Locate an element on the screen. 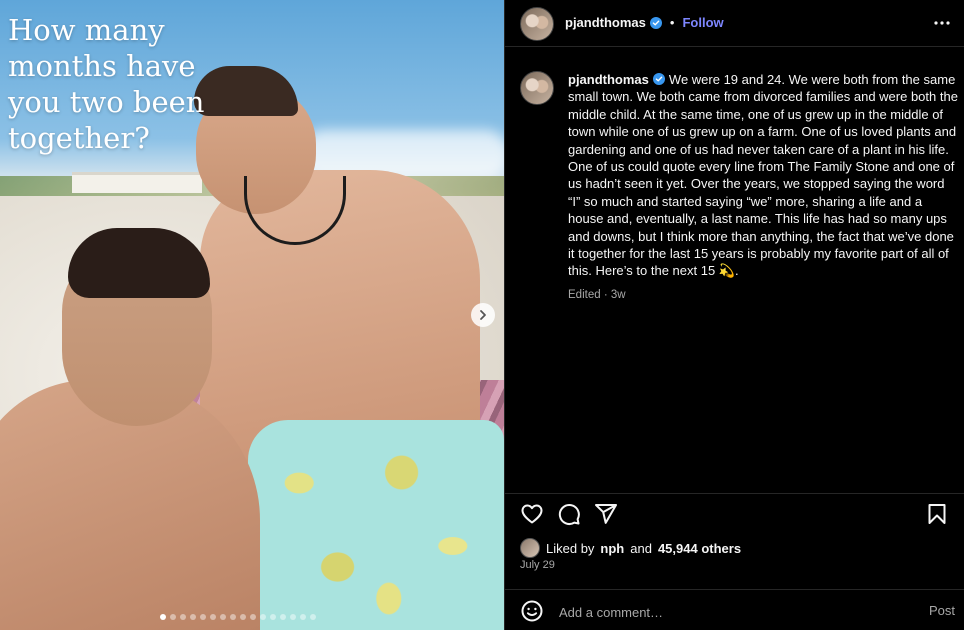 This screenshot has width=964, height=630. caption-avatar is located at coordinates (537, 88).